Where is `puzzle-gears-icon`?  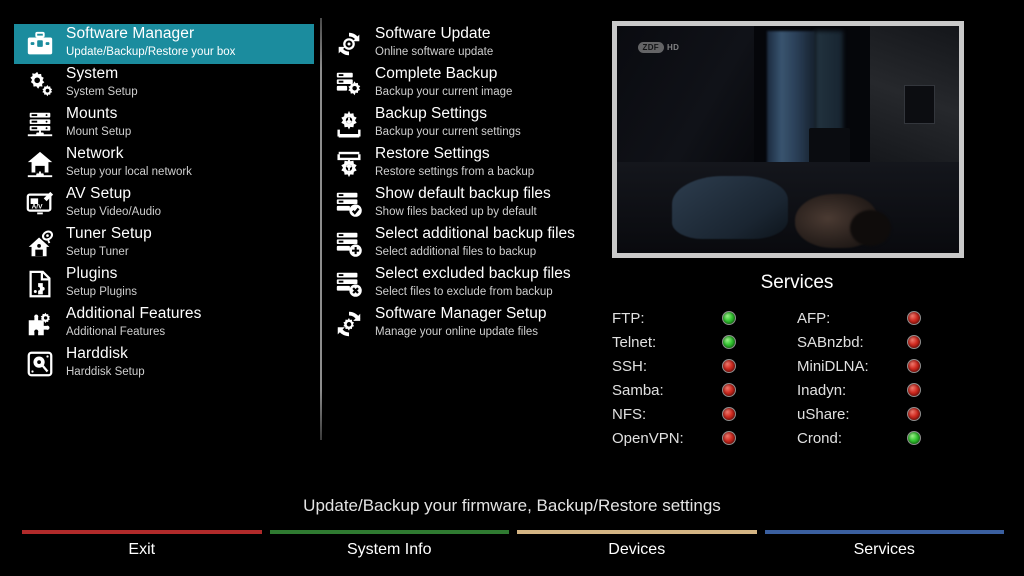
puzzle-gears-icon is located at coordinates (40, 324).